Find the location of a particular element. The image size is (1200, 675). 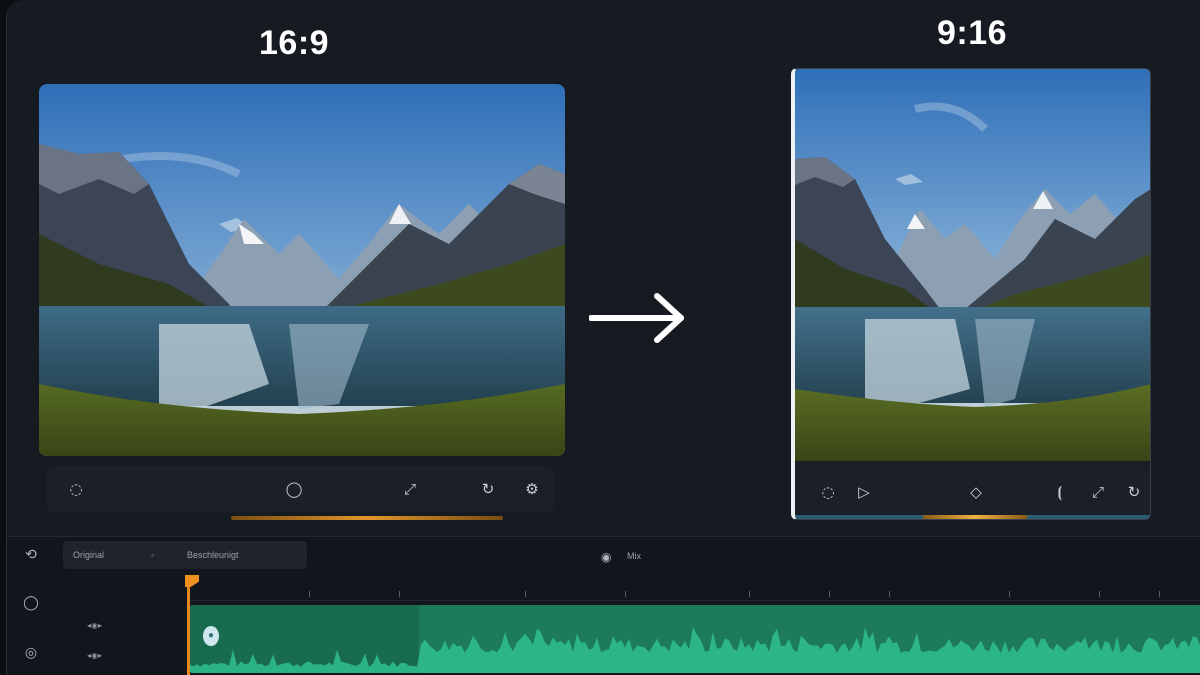

split-icon: ⦗ is located at coordinates (1060, 492).